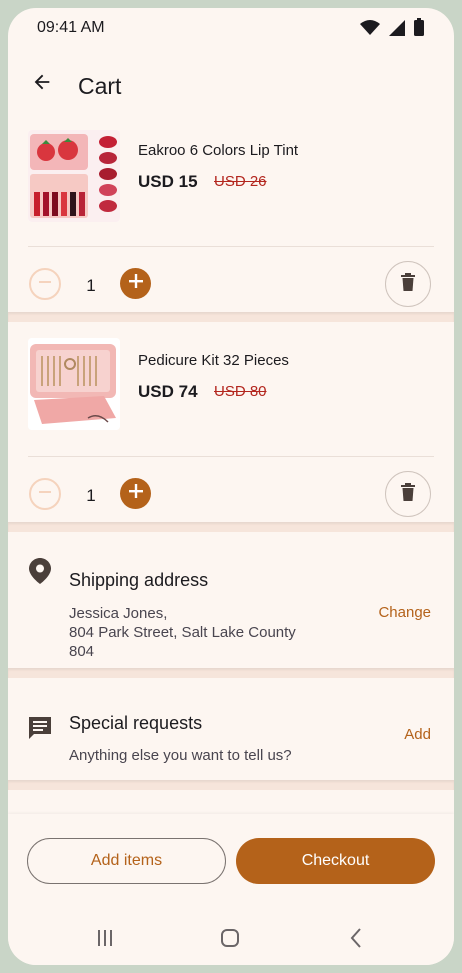 The height and width of the screenshot is (973, 462). I want to click on product-price: USD 15, so click(168, 181).